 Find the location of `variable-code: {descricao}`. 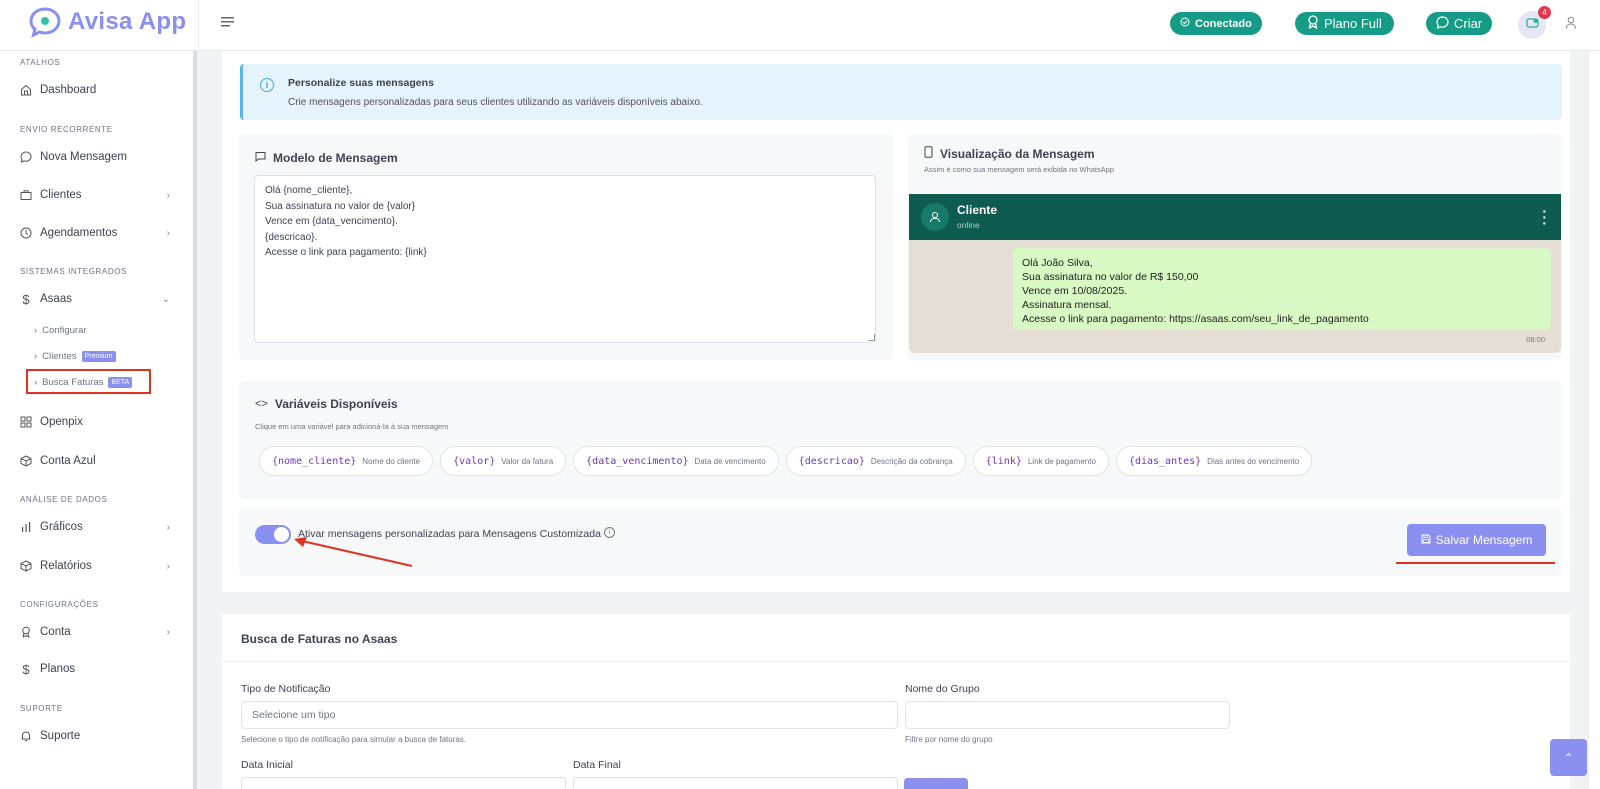

variable-code: {descricao} is located at coordinates (831, 461).